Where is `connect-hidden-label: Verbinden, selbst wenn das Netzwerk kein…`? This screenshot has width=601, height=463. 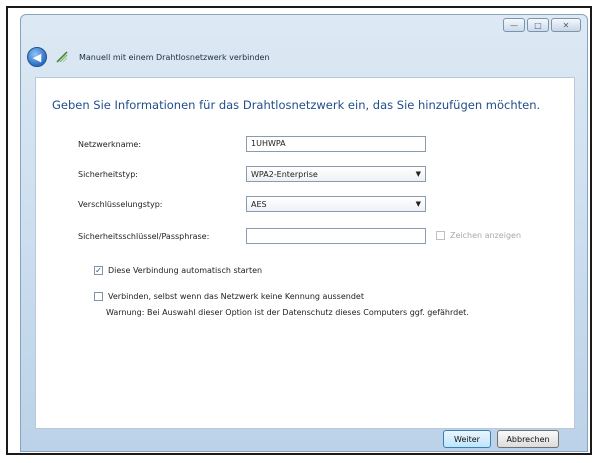
connect-hidden-label: Verbinden, selbst wenn das Netzwerk kein… is located at coordinates (236, 296).